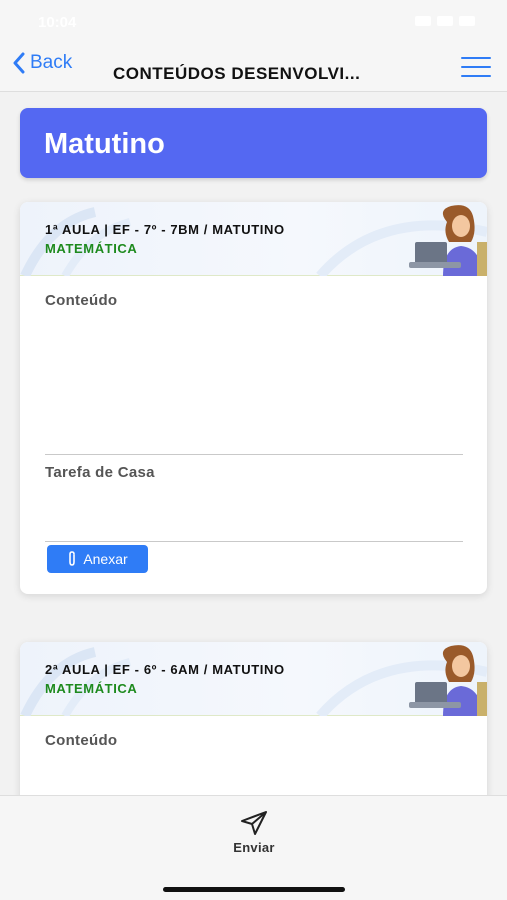 This screenshot has height=900, width=507. What do you see at coordinates (254, 889) in the screenshot?
I see `home-indicator` at bounding box center [254, 889].